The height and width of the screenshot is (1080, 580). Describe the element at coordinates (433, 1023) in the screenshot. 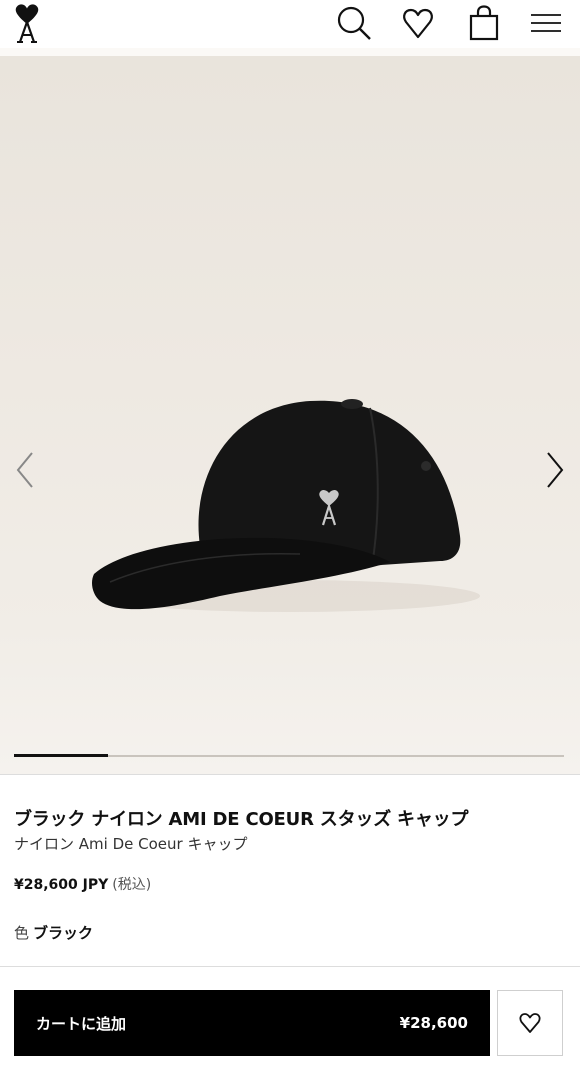

I see `add-to-cart-price: ¥28,600` at that location.